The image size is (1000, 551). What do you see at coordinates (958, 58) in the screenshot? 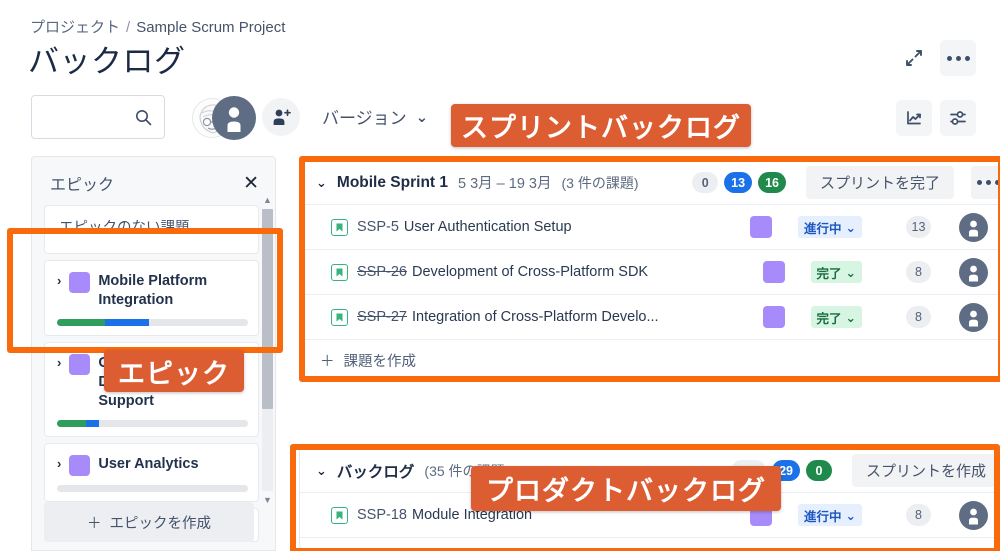
I see `more-options-button` at bounding box center [958, 58].